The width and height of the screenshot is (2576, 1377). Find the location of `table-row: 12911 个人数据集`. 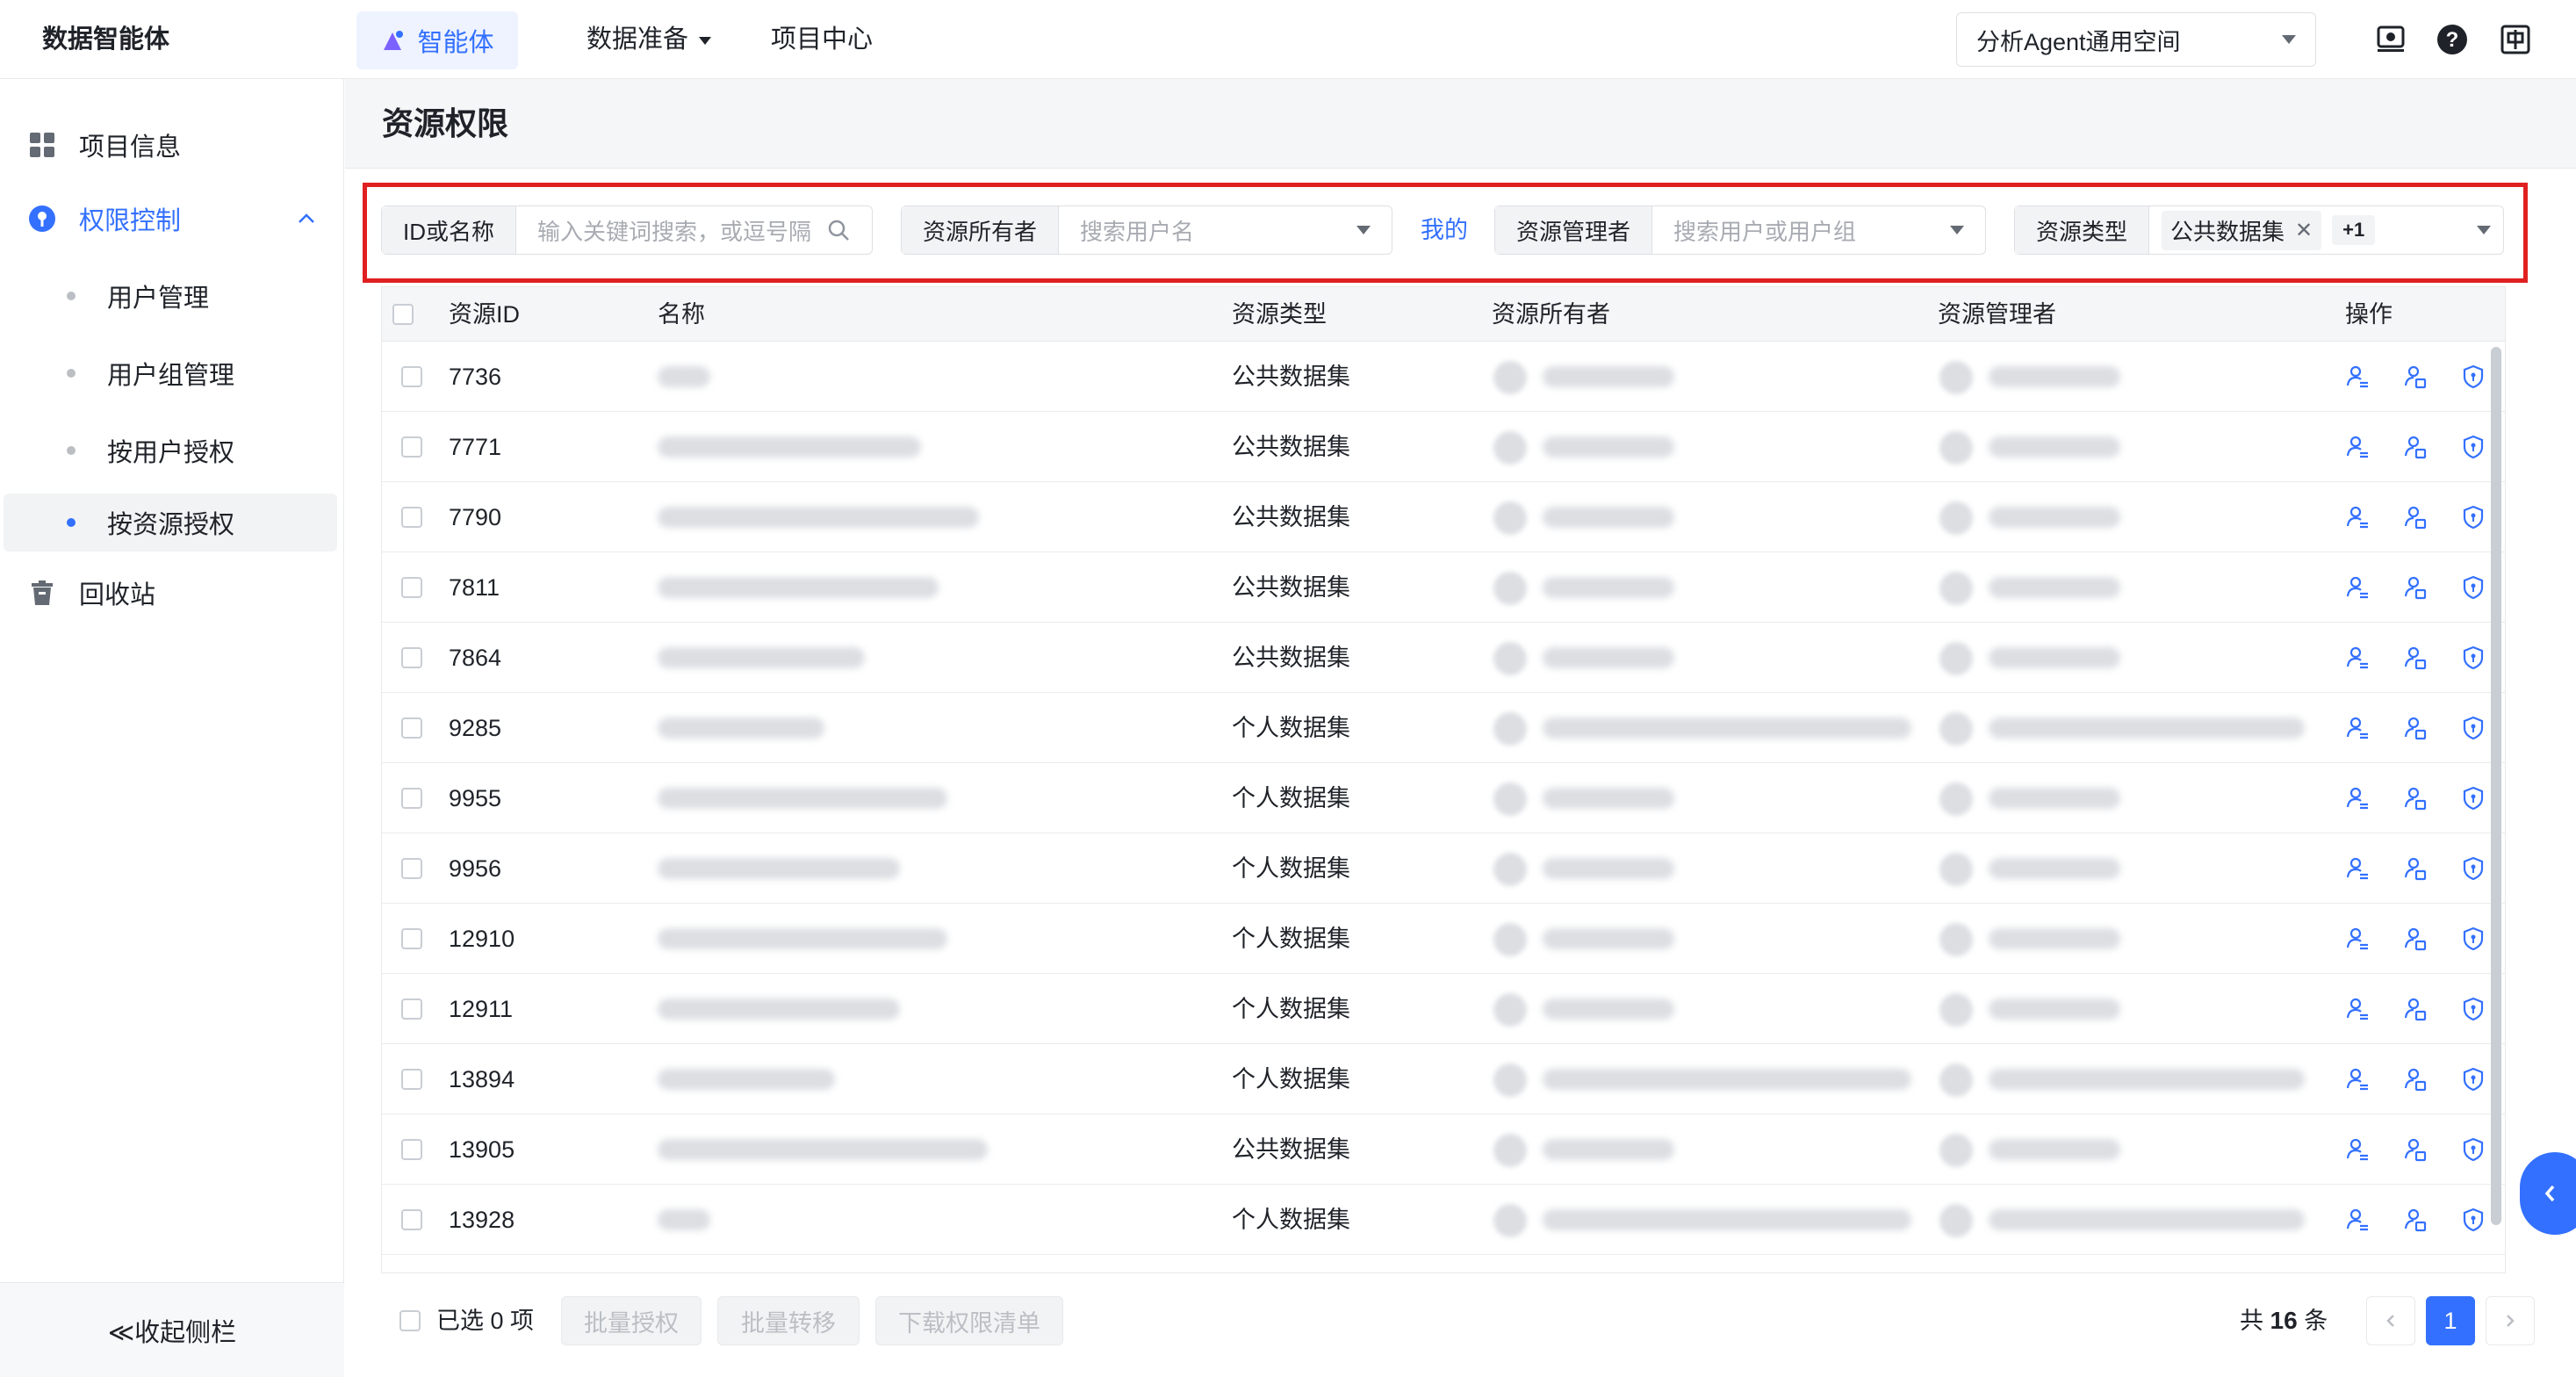

table-row: 12911 个人数据集 is located at coordinates (1443, 1009).